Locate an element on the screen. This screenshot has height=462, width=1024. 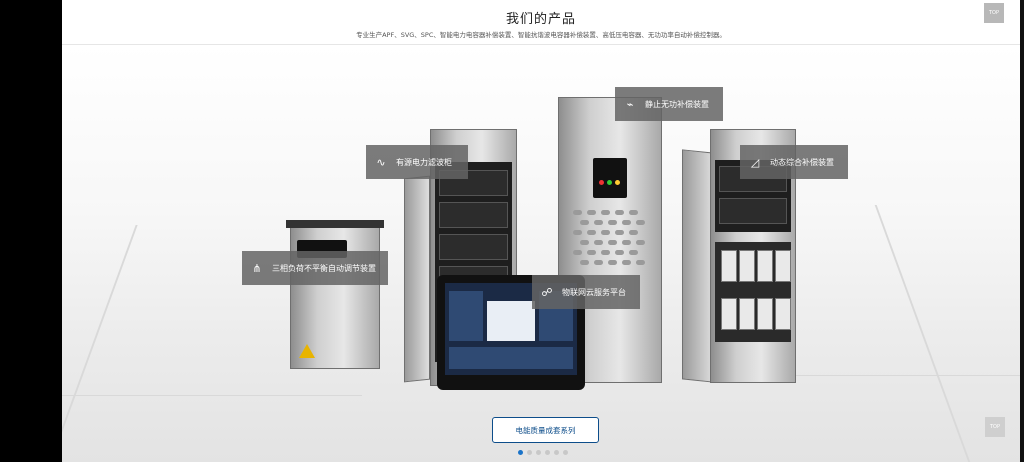
wave-icon: ∿ is located at coordinates (381, 162).